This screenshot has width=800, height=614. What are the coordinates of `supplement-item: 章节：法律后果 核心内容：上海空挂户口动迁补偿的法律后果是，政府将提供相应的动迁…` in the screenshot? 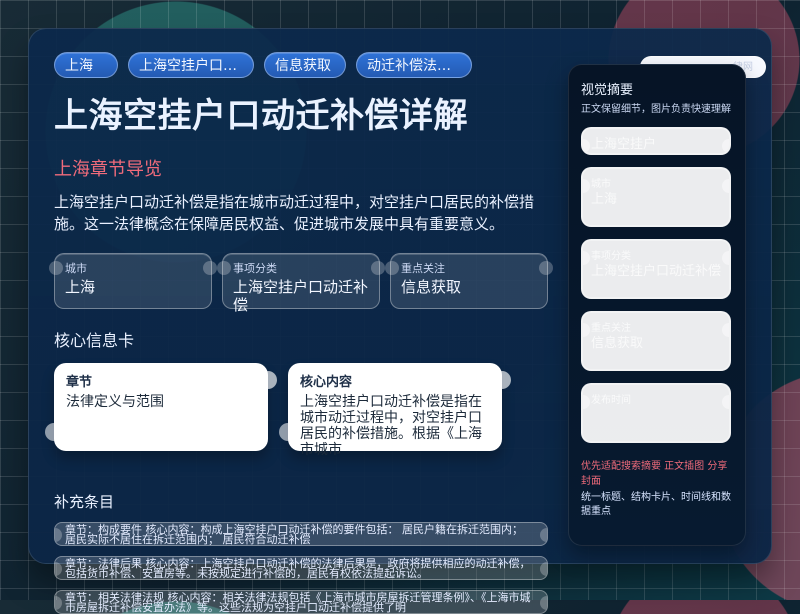 It's located at (301, 568).